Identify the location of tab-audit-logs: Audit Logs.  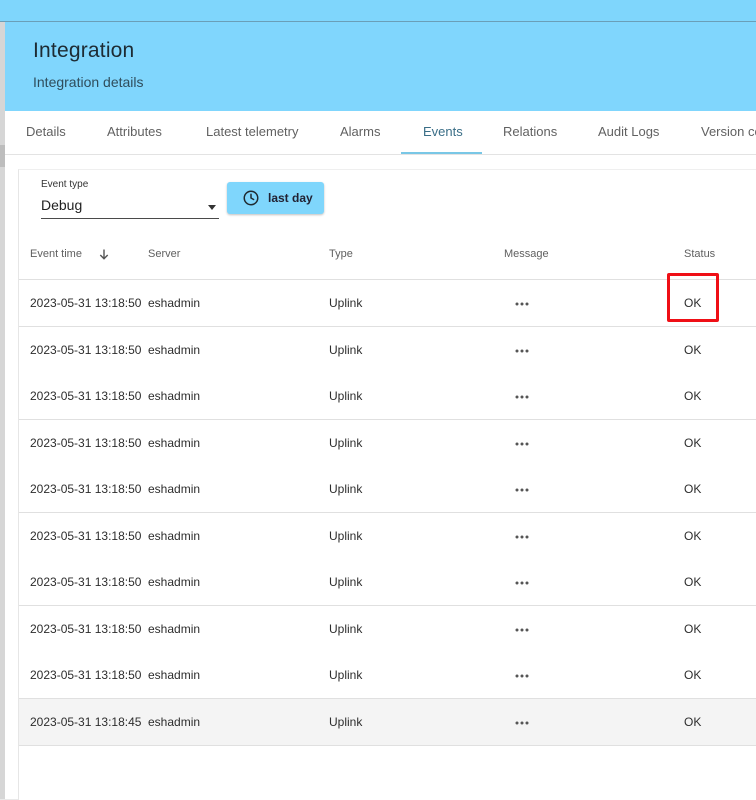
(628, 132).